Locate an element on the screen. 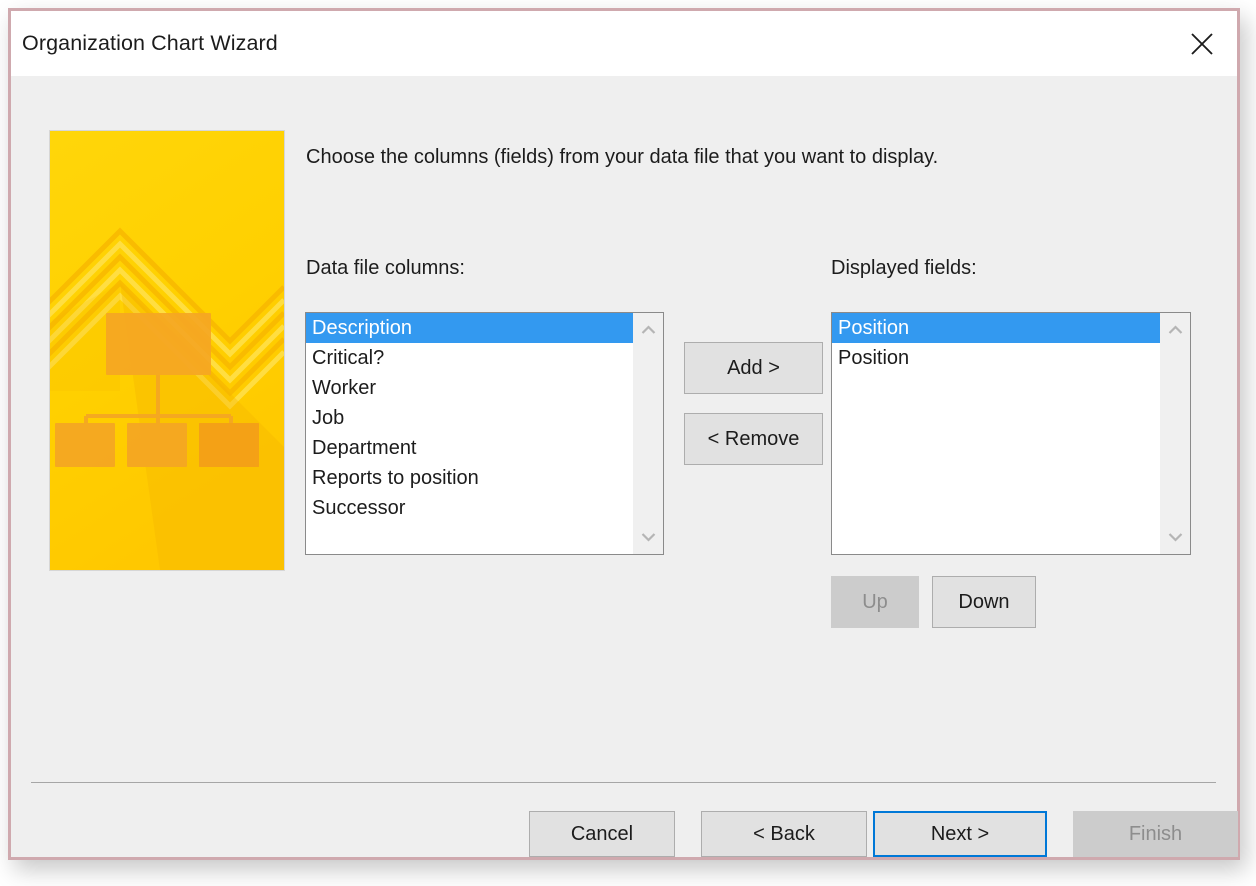 The height and width of the screenshot is (886, 1256). back-button: < Back is located at coordinates (784, 834).